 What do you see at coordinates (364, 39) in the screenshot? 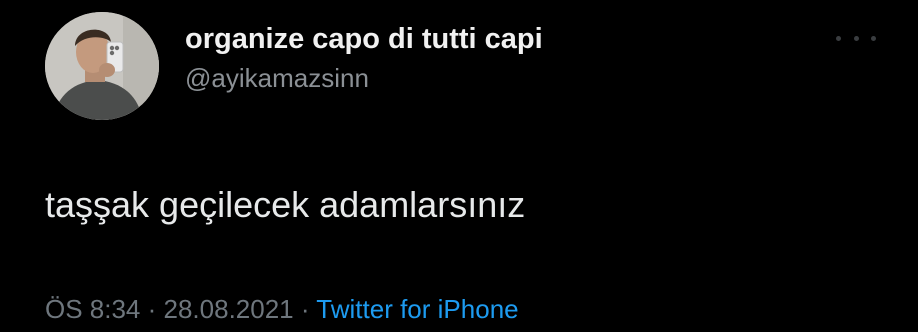
I see `author-display-name: organize capo di tutti capi` at bounding box center [364, 39].